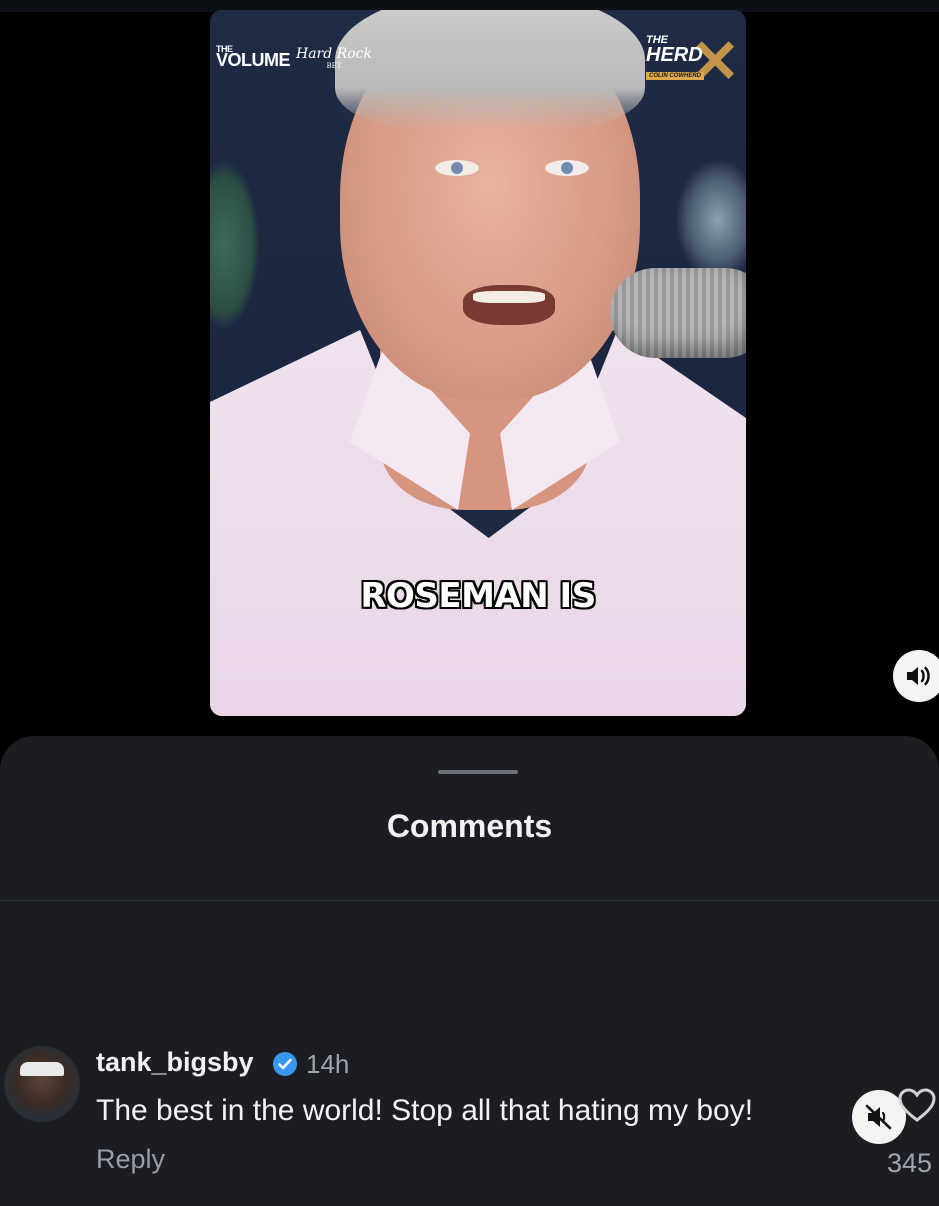  What do you see at coordinates (42, 1084) in the screenshot?
I see `avatar` at bounding box center [42, 1084].